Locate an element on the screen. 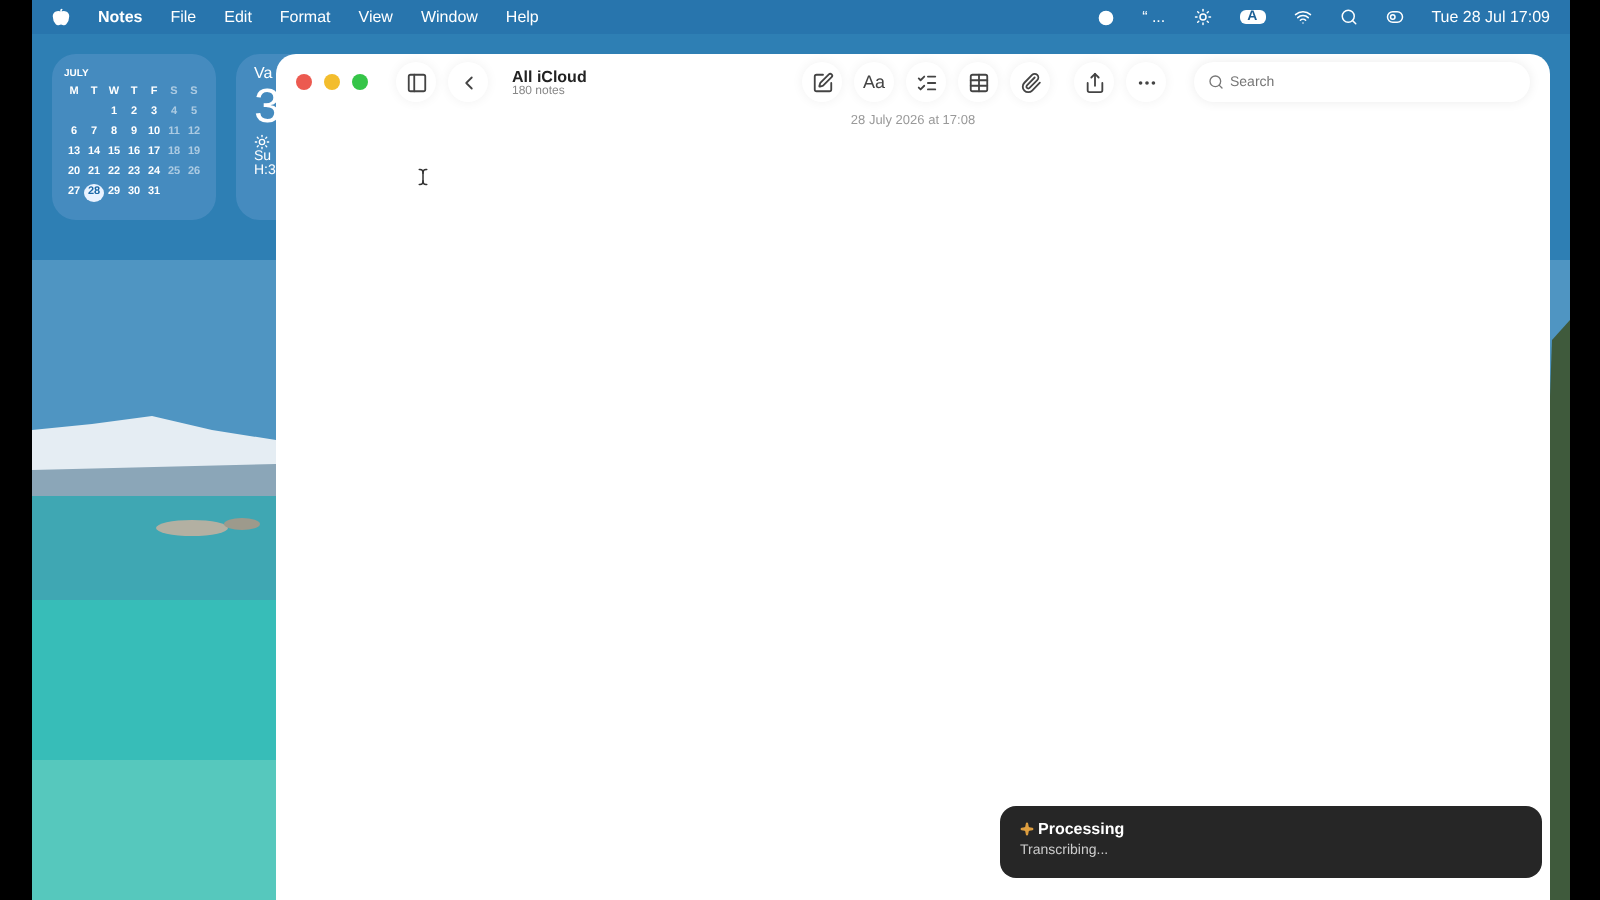 Image resolution: width=1600 pixels, height=900 pixels. menu-item: File is located at coordinates (183, 17).